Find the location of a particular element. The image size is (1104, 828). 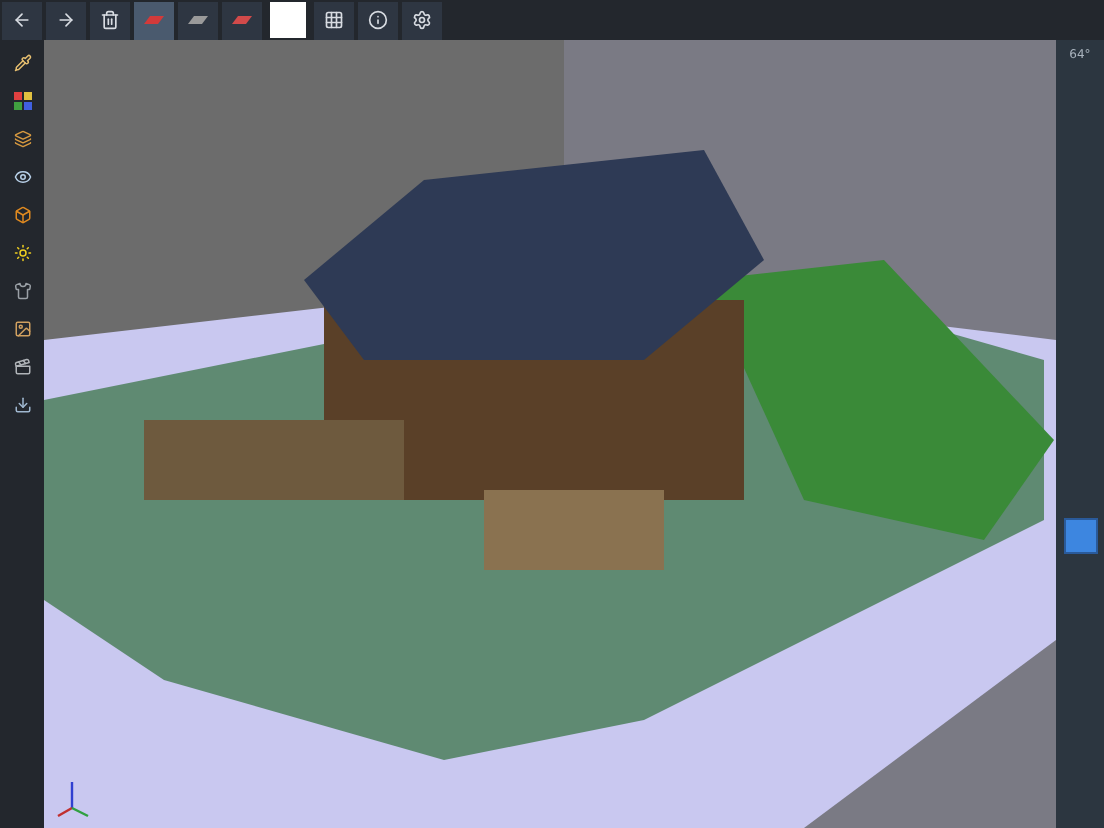

clapperboard-icon is located at coordinates (22, 366).